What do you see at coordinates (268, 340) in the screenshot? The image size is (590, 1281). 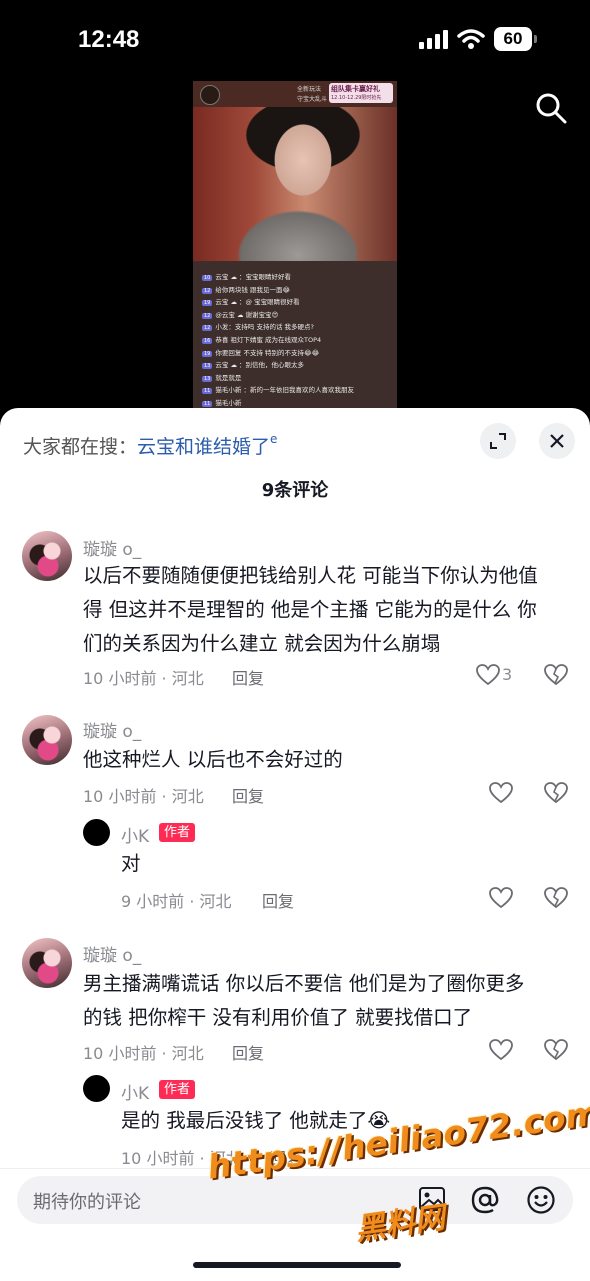 I see `stream-chat-text: 恭喜 祖灯下婧蜜 成为在线观众TOP4` at bounding box center [268, 340].